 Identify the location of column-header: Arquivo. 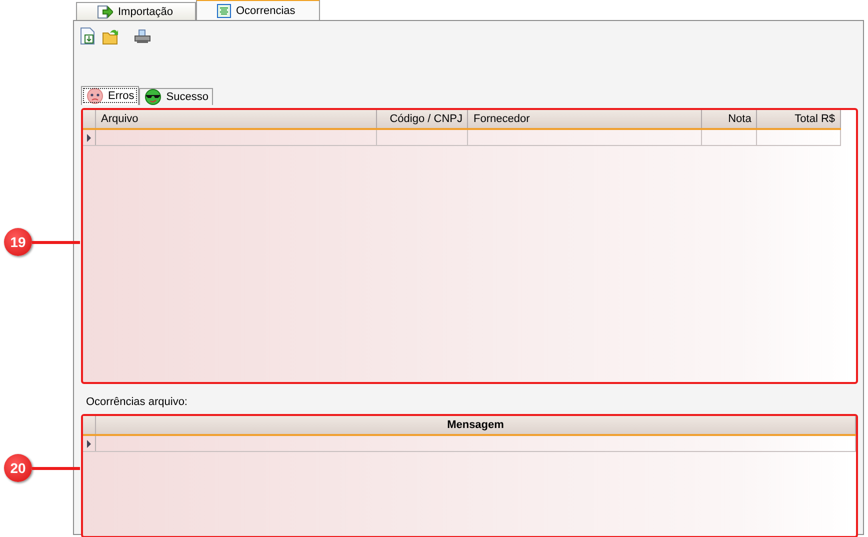
(236, 119).